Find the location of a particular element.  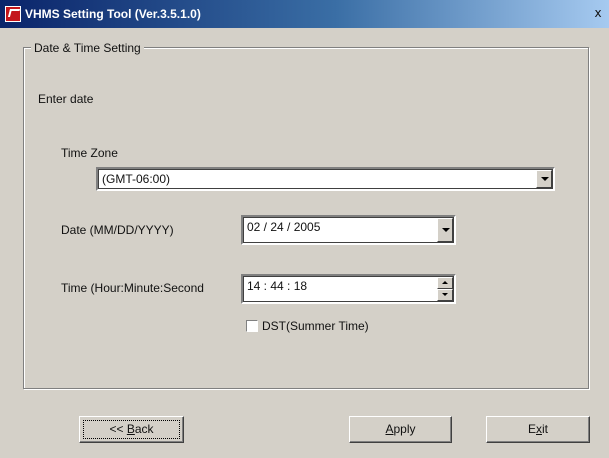

time-spin-buttons is located at coordinates (445, 289).